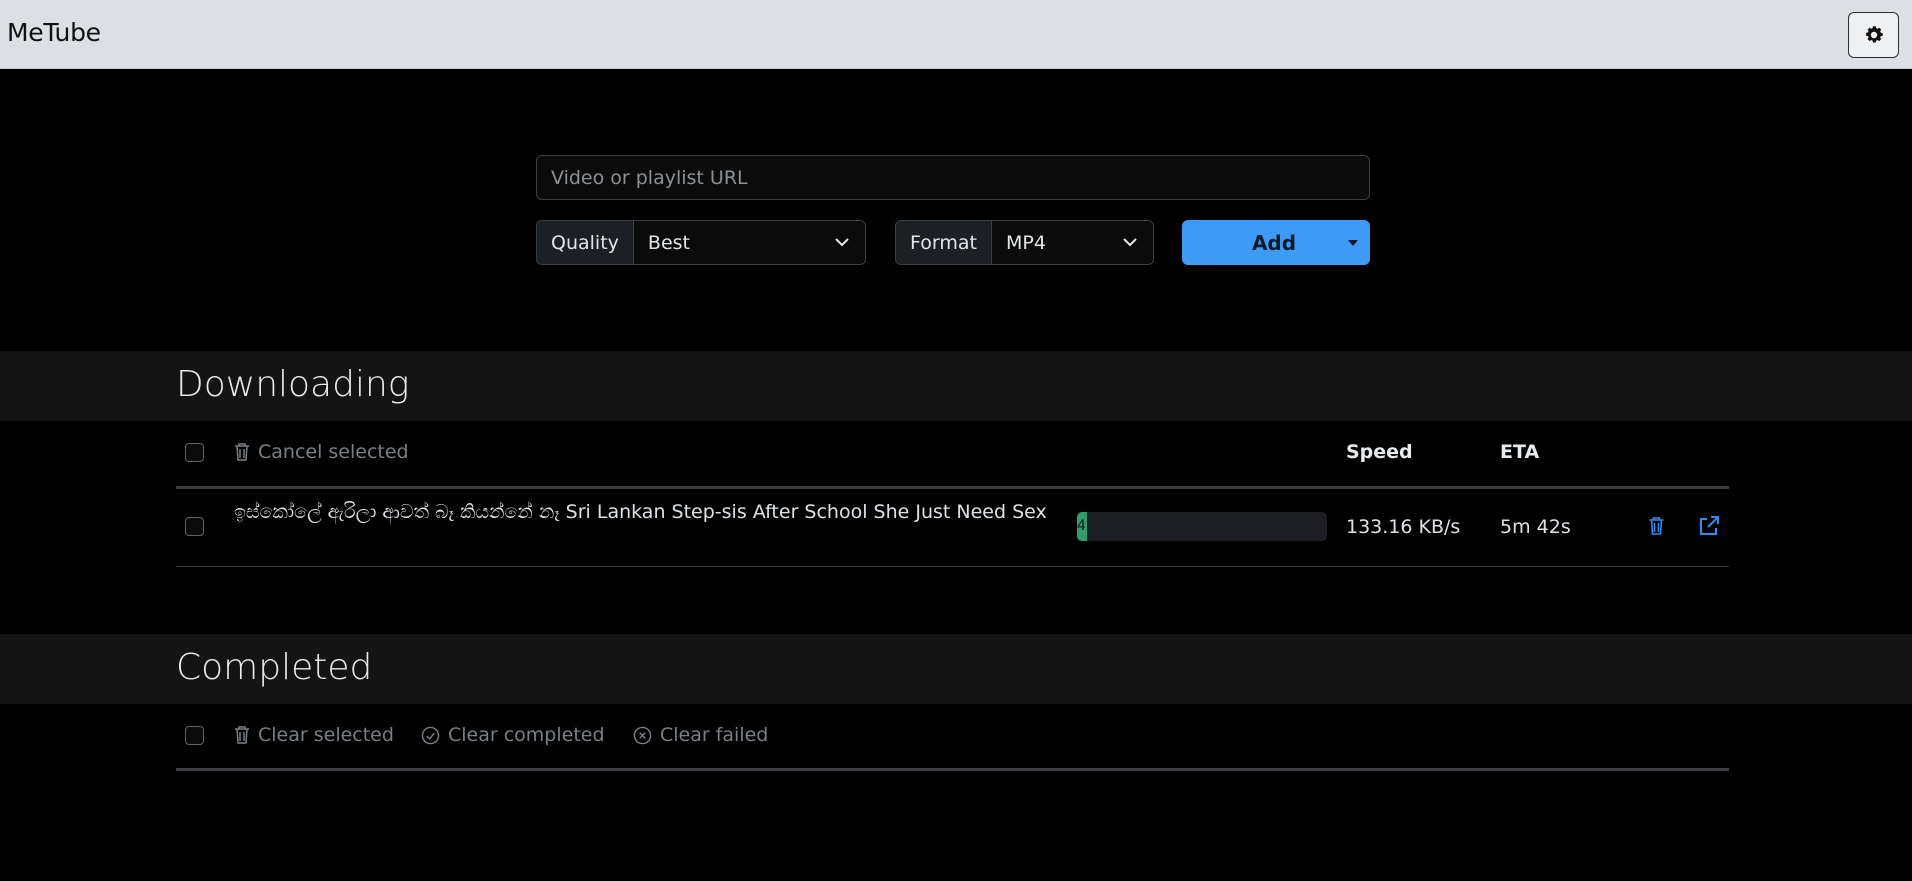 This screenshot has width=1912, height=881. What do you see at coordinates (952, 487) in the screenshot?
I see `header-divider` at bounding box center [952, 487].